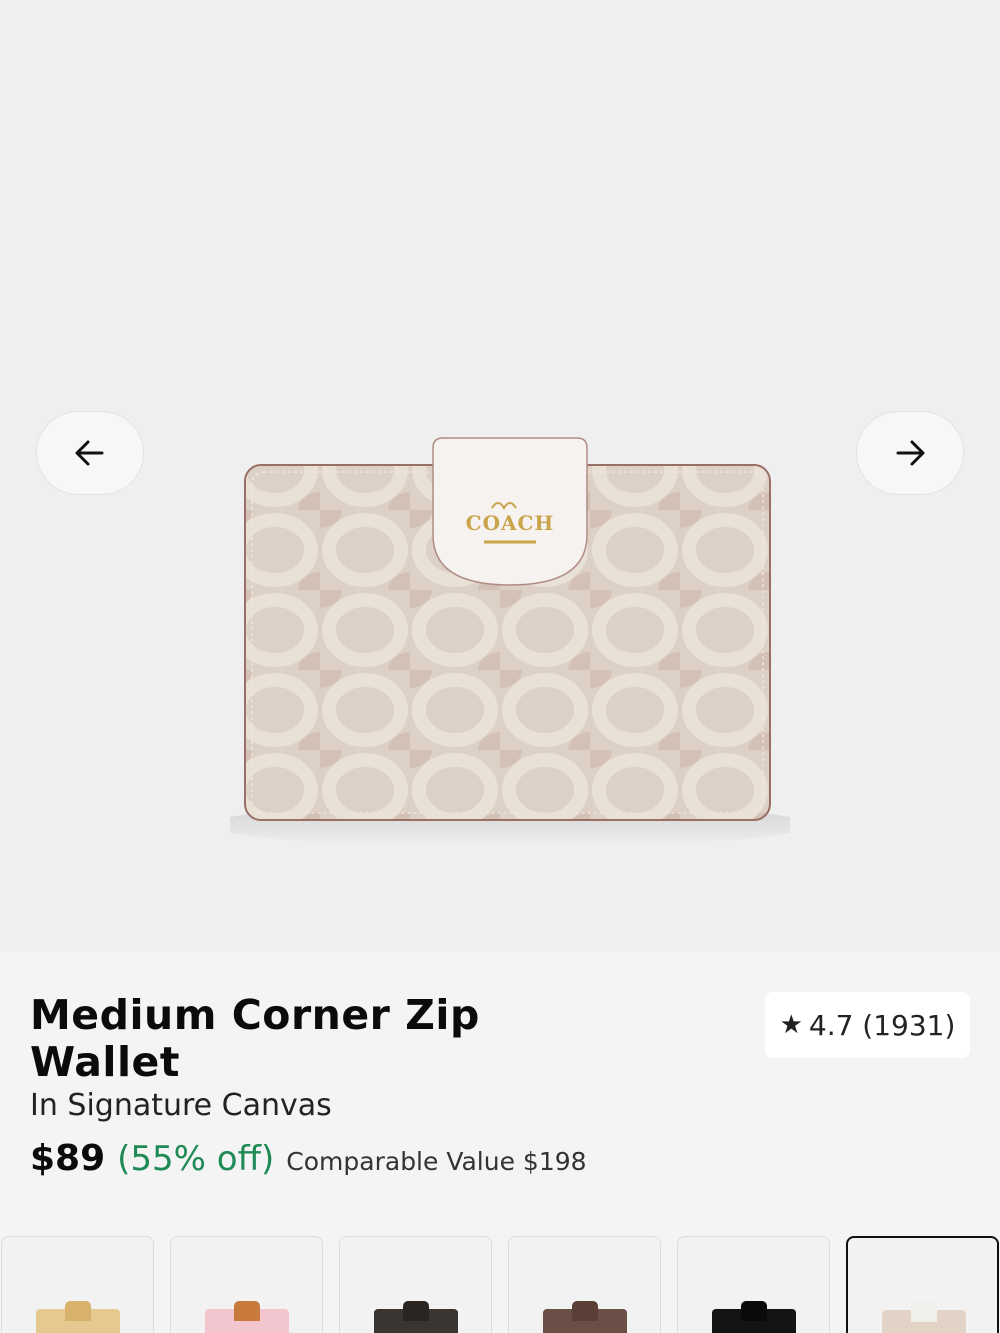  I want to click on rating-text: 4.7 (1931), so click(882, 1025).